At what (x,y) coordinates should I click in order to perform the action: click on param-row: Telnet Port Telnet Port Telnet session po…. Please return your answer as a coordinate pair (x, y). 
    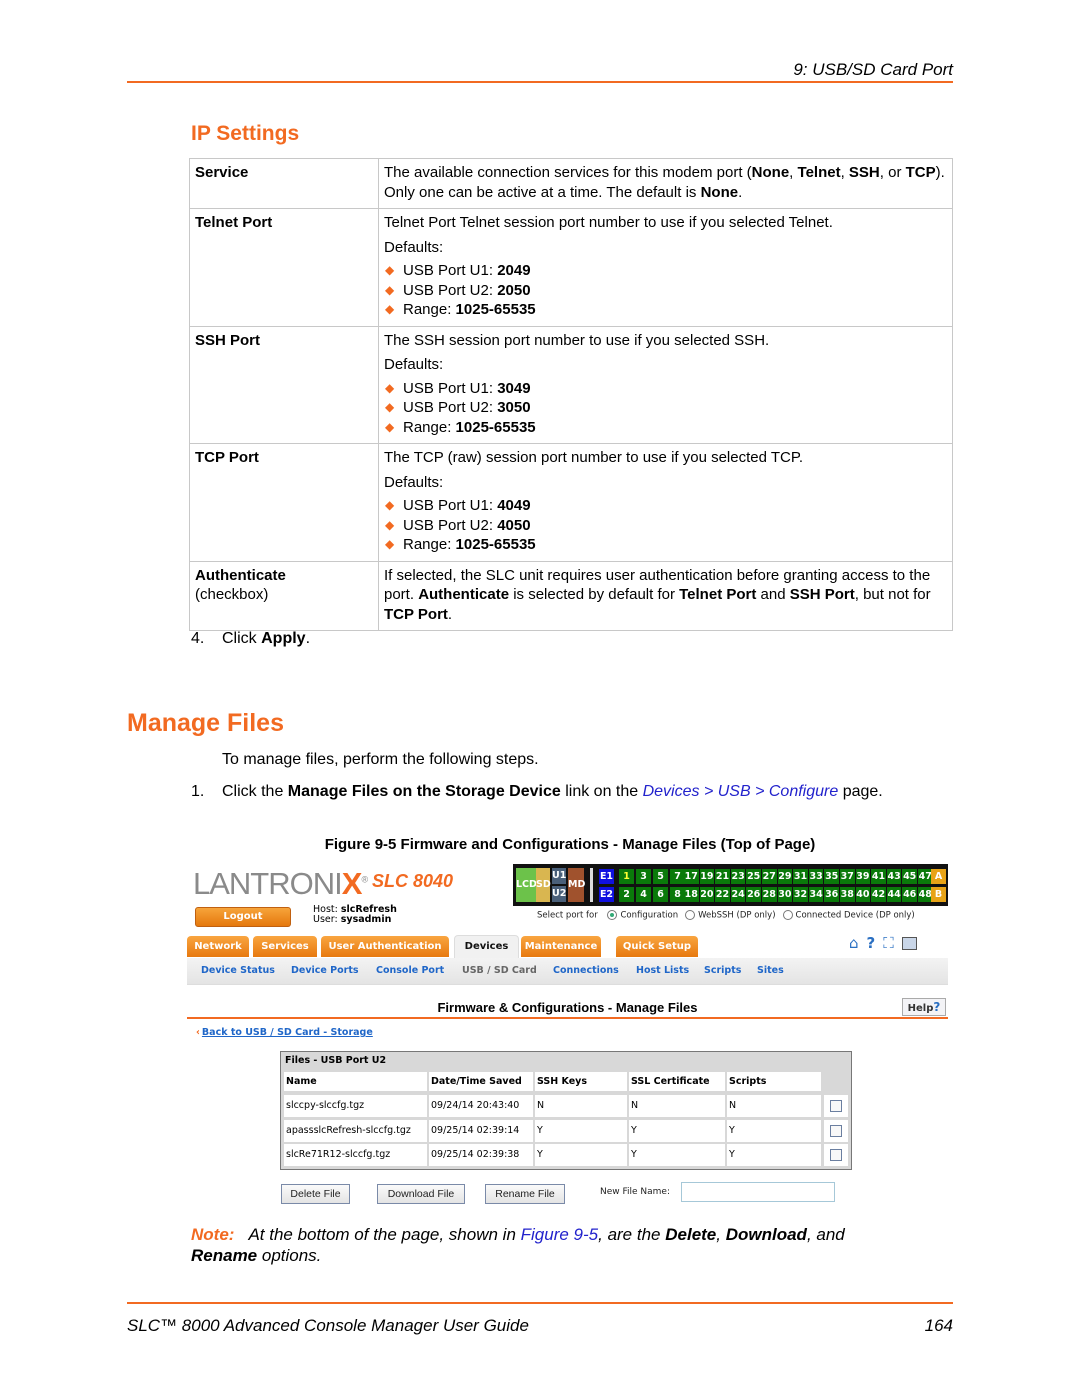
    Looking at the image, I should click on (571, 267).